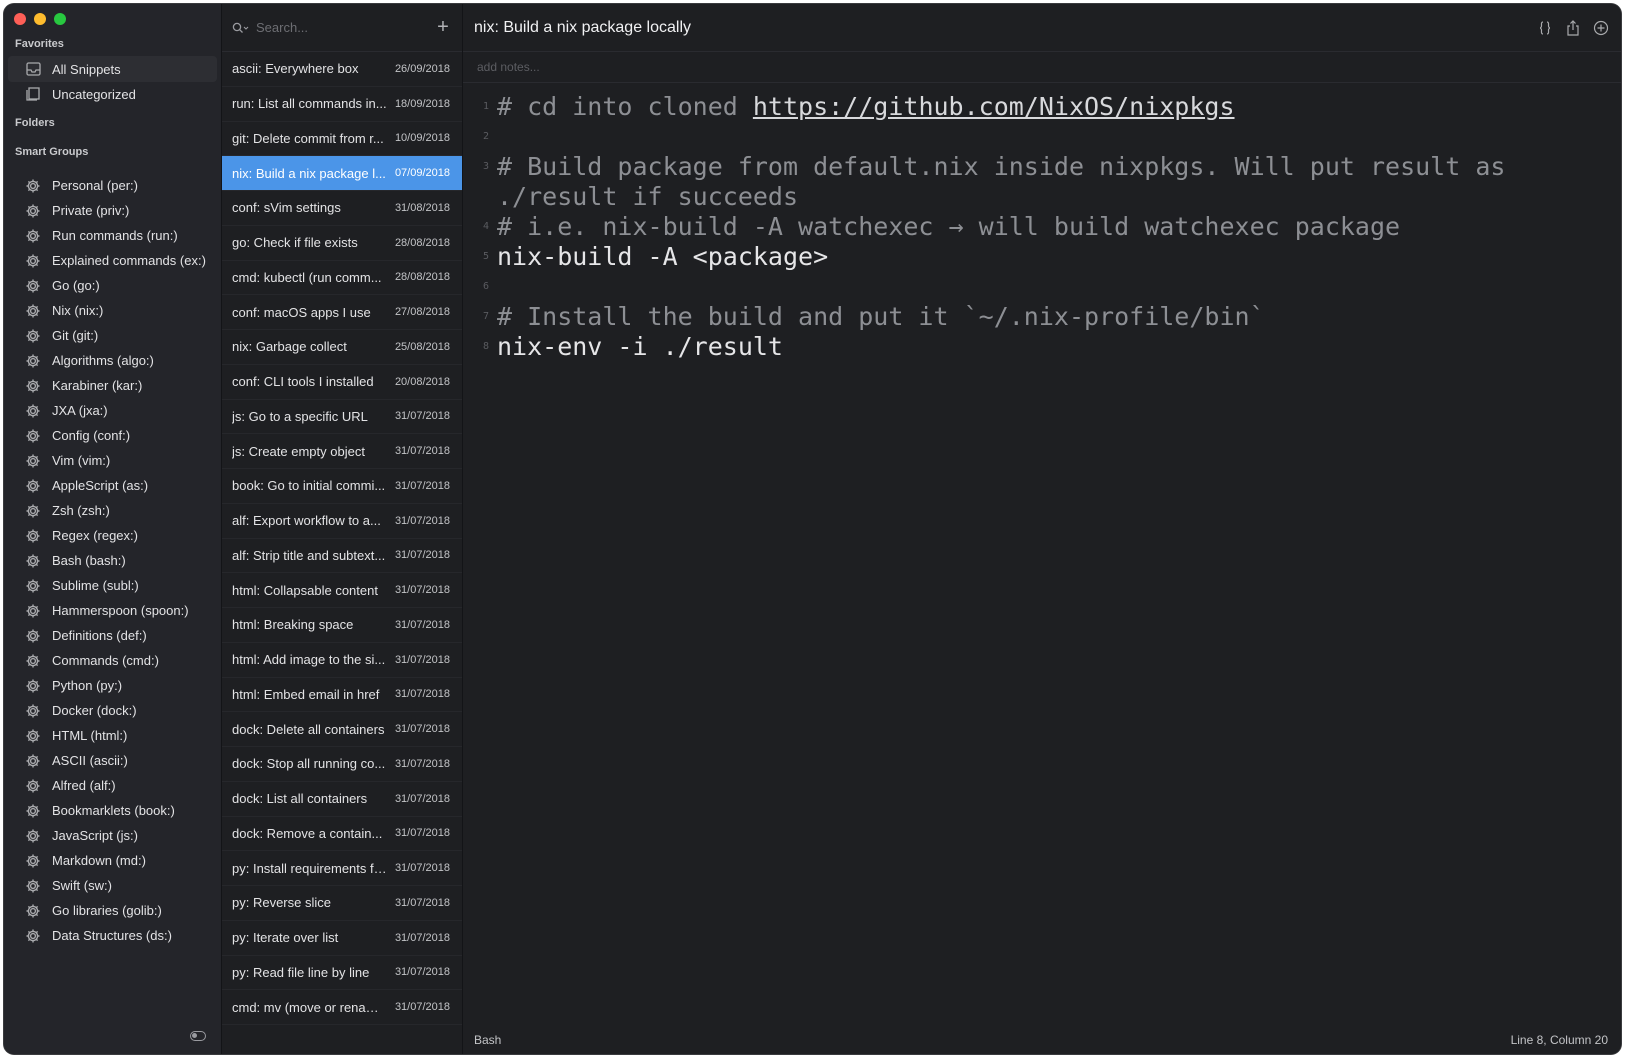 This screenshot has height=1058, width=1625. I want to click on sidebar-item-uncategorized: Uncategorized, so click(112, 94).